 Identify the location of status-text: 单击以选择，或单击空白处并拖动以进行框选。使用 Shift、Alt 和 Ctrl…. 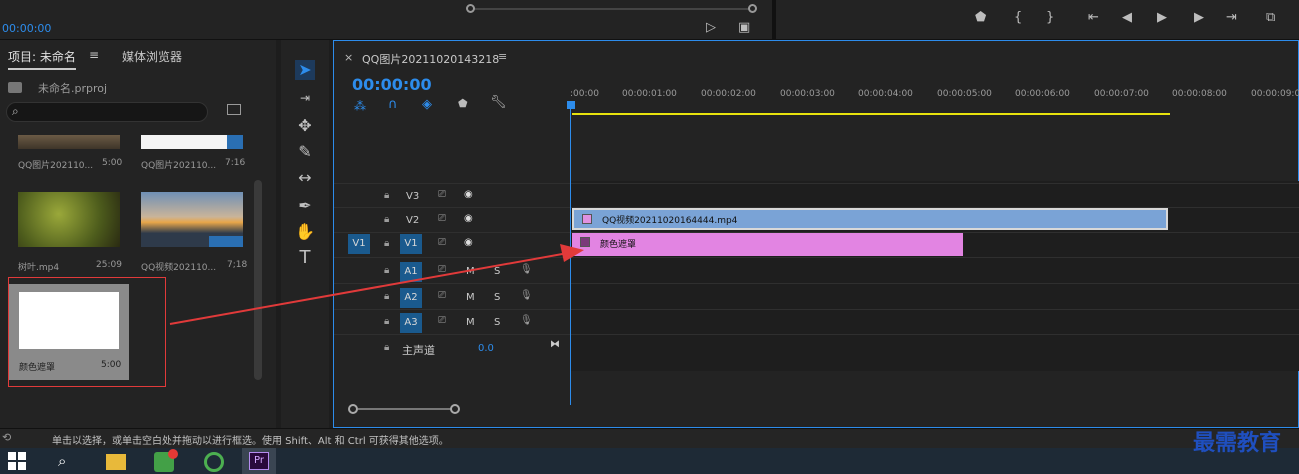
(250, 441).